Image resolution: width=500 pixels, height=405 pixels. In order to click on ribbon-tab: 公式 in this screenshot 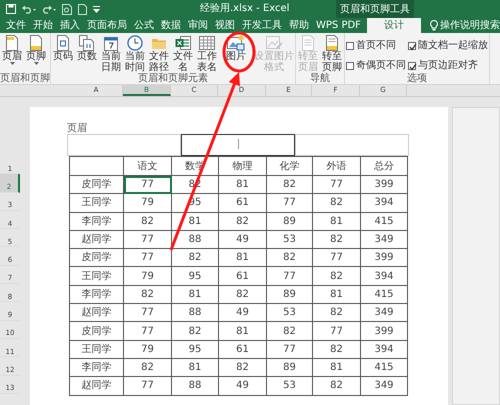, I will do `click(144, 25)`.